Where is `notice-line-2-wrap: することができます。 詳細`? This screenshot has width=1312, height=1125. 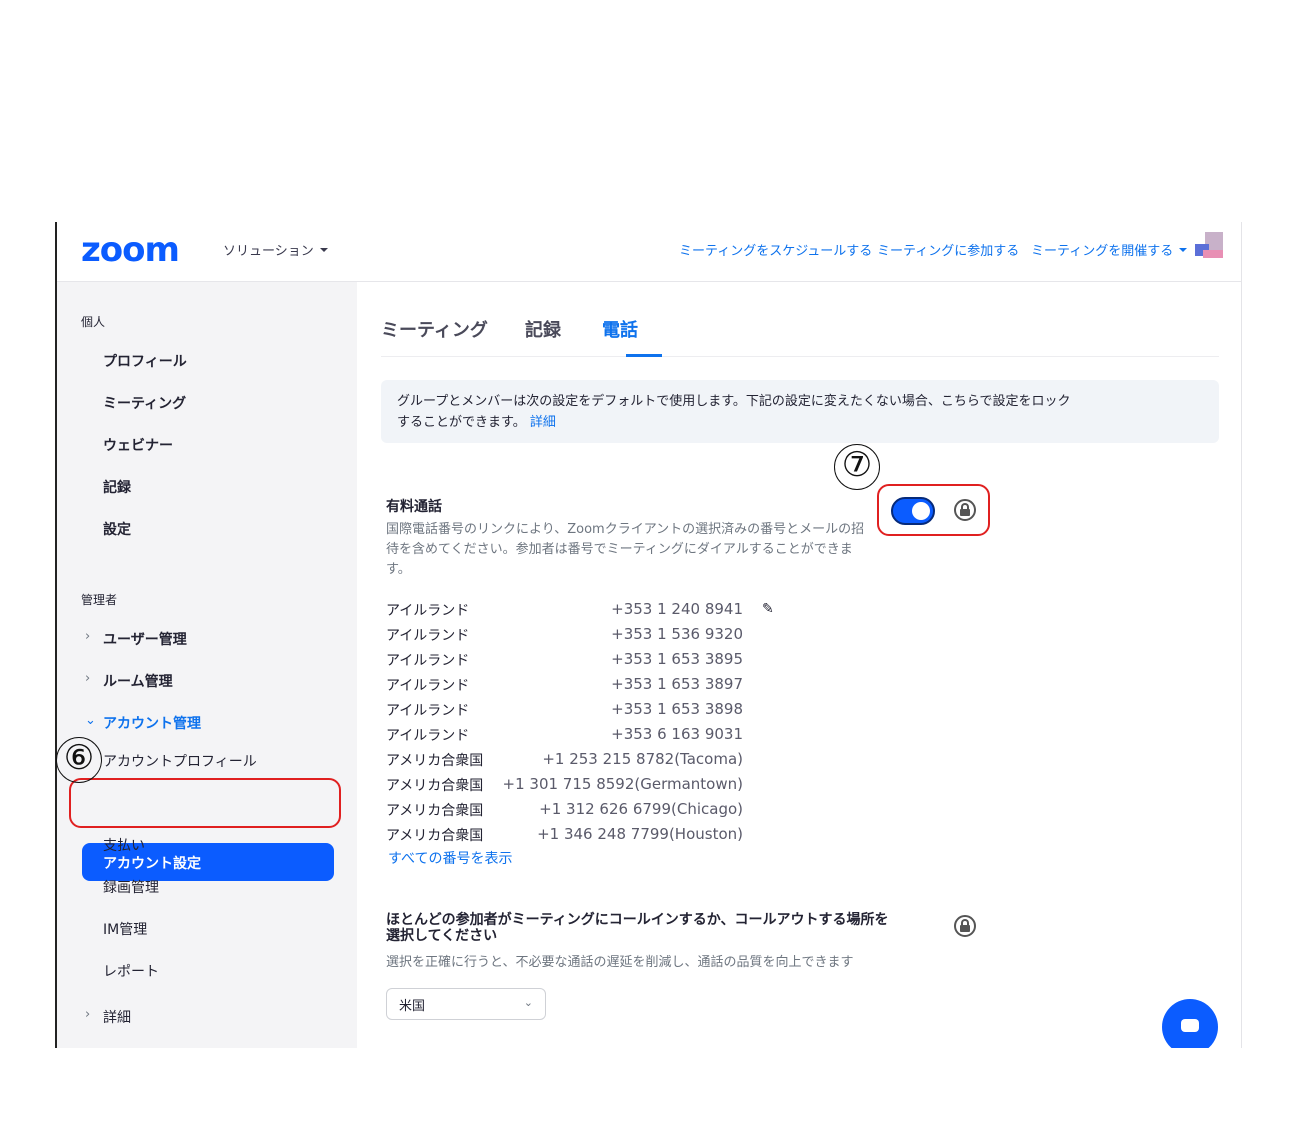 notice-line-2-wrap: することができます。 詳細 is located at coordinates (800, 422).